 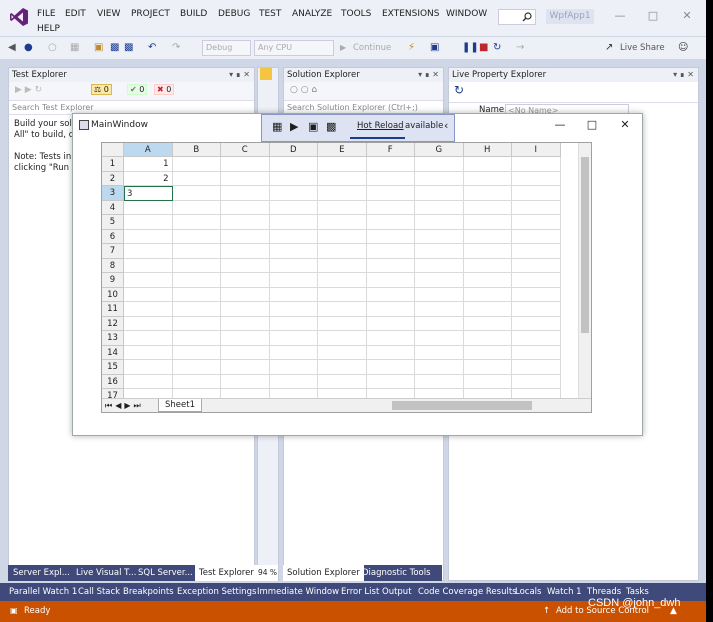 I want to click on row-header: 14, so click(x=113, y=352).